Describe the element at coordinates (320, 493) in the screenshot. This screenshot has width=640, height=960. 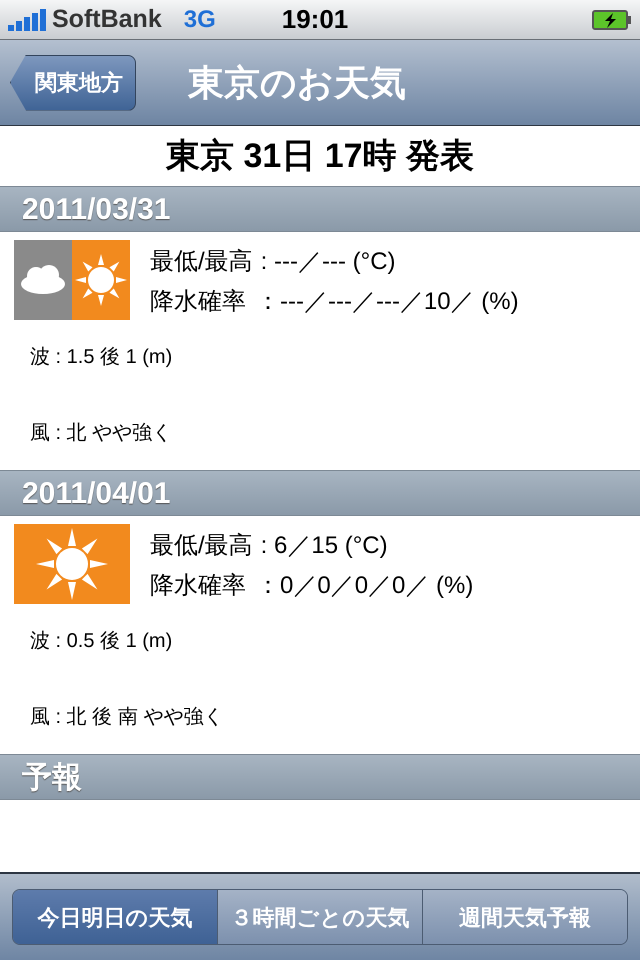
I see `date-header: 2011/04/01` at that location.